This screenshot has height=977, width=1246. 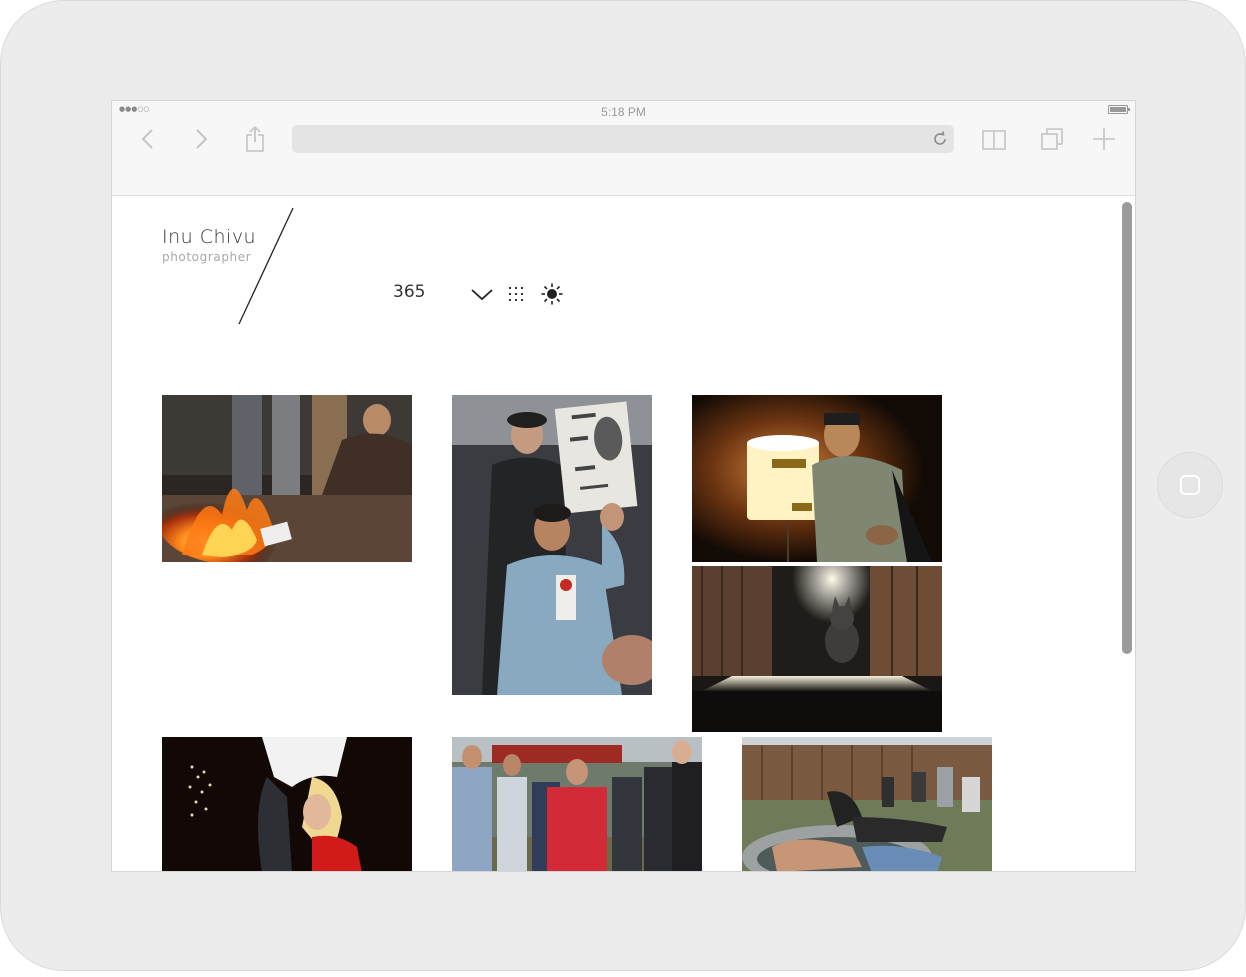 I want to click on nav-365-link: 365, so click(x=409, y=292).